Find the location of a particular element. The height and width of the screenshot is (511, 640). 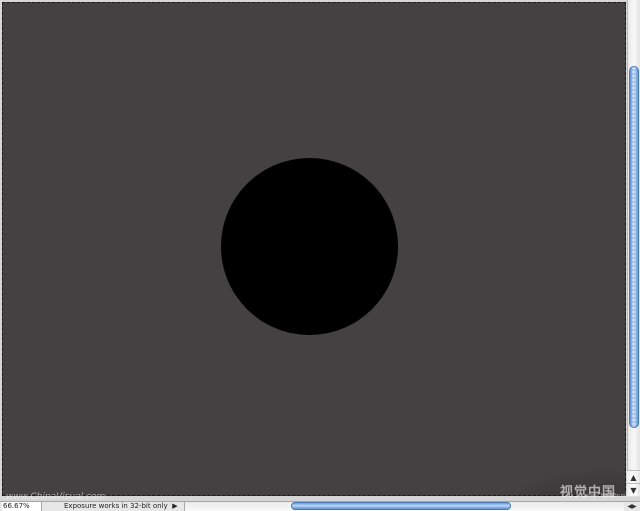

vertical-scrollbar is located at coordinates (633, 248).